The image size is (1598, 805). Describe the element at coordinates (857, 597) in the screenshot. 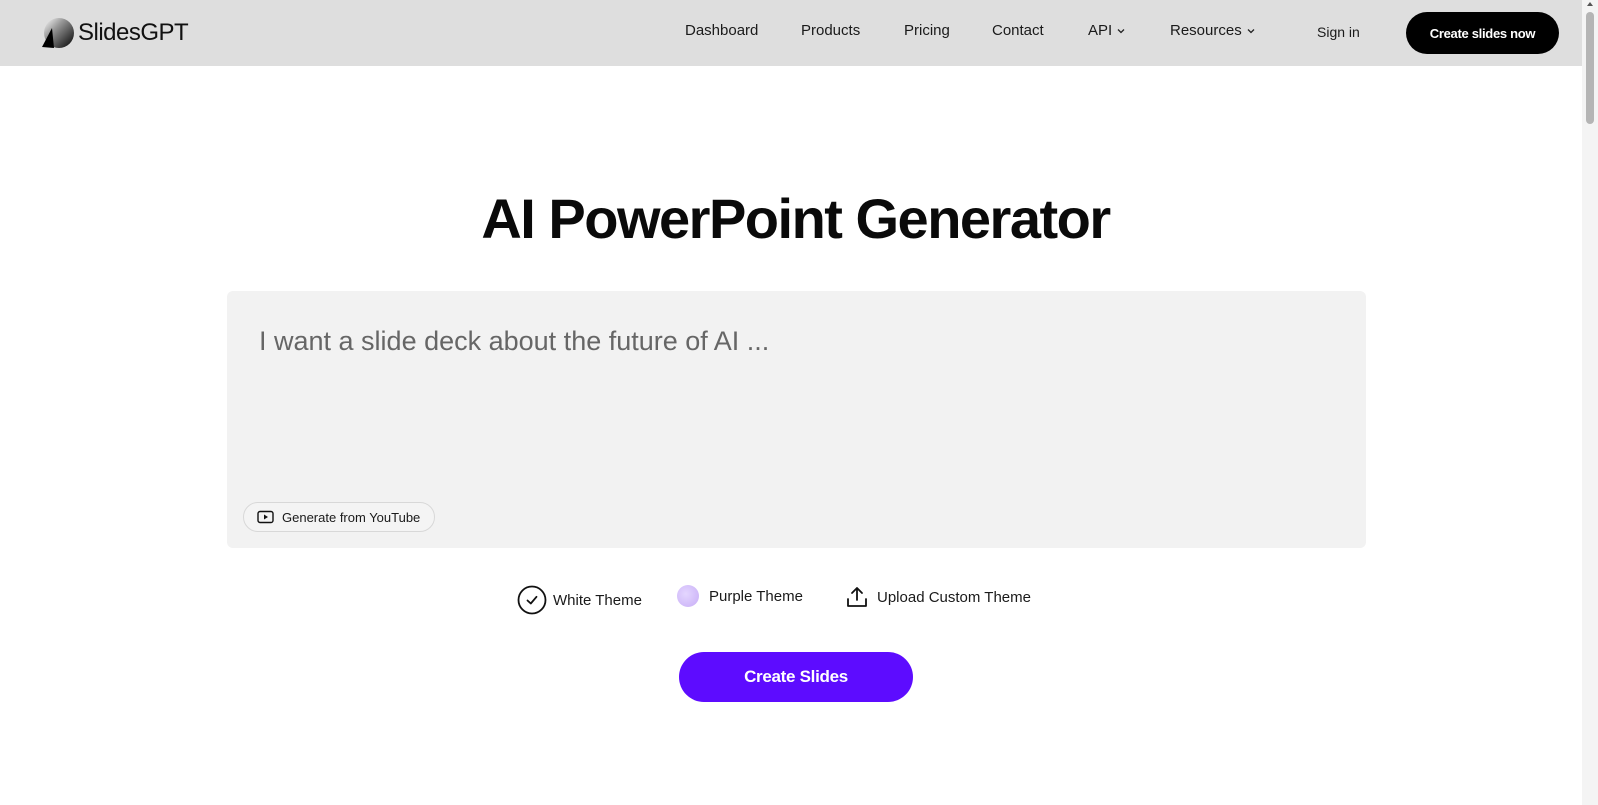

I see `upload-icon` at that location.